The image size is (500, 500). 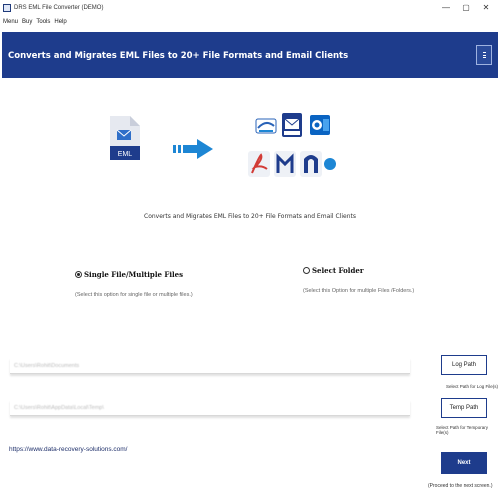 I want to click on email-client-logos, so click(x=292, y=145).